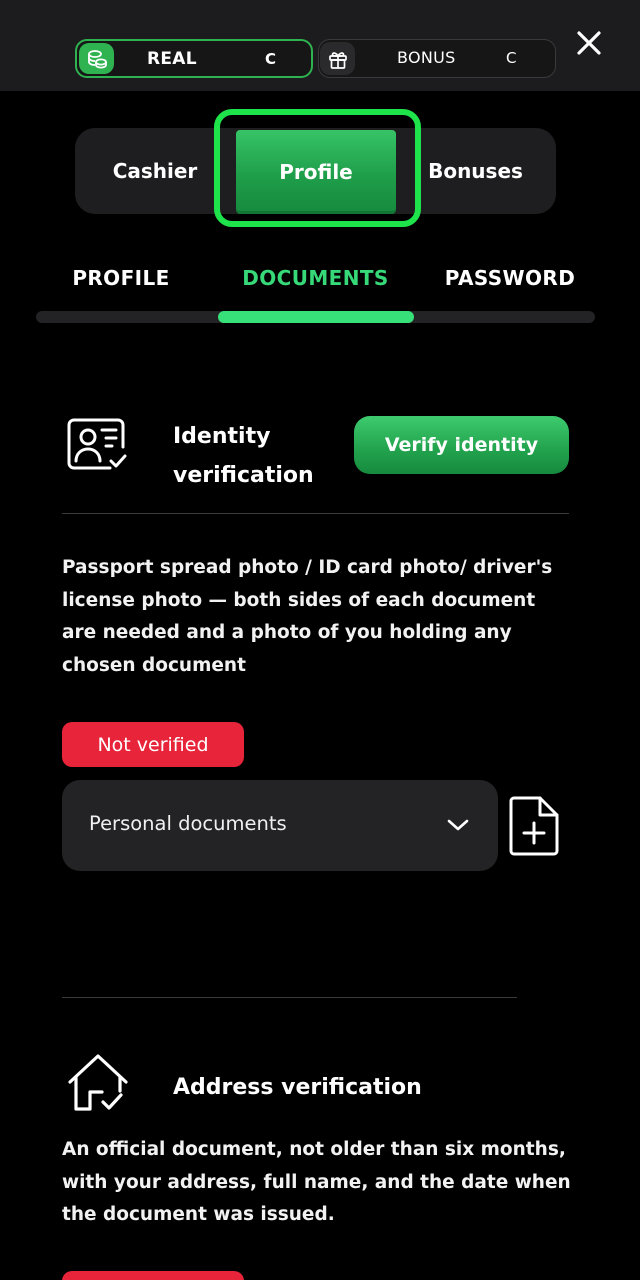 Image resolution: width=640 pixels, height=1280 pixels. I want to click on address-status-badge, so click(153, 1275).